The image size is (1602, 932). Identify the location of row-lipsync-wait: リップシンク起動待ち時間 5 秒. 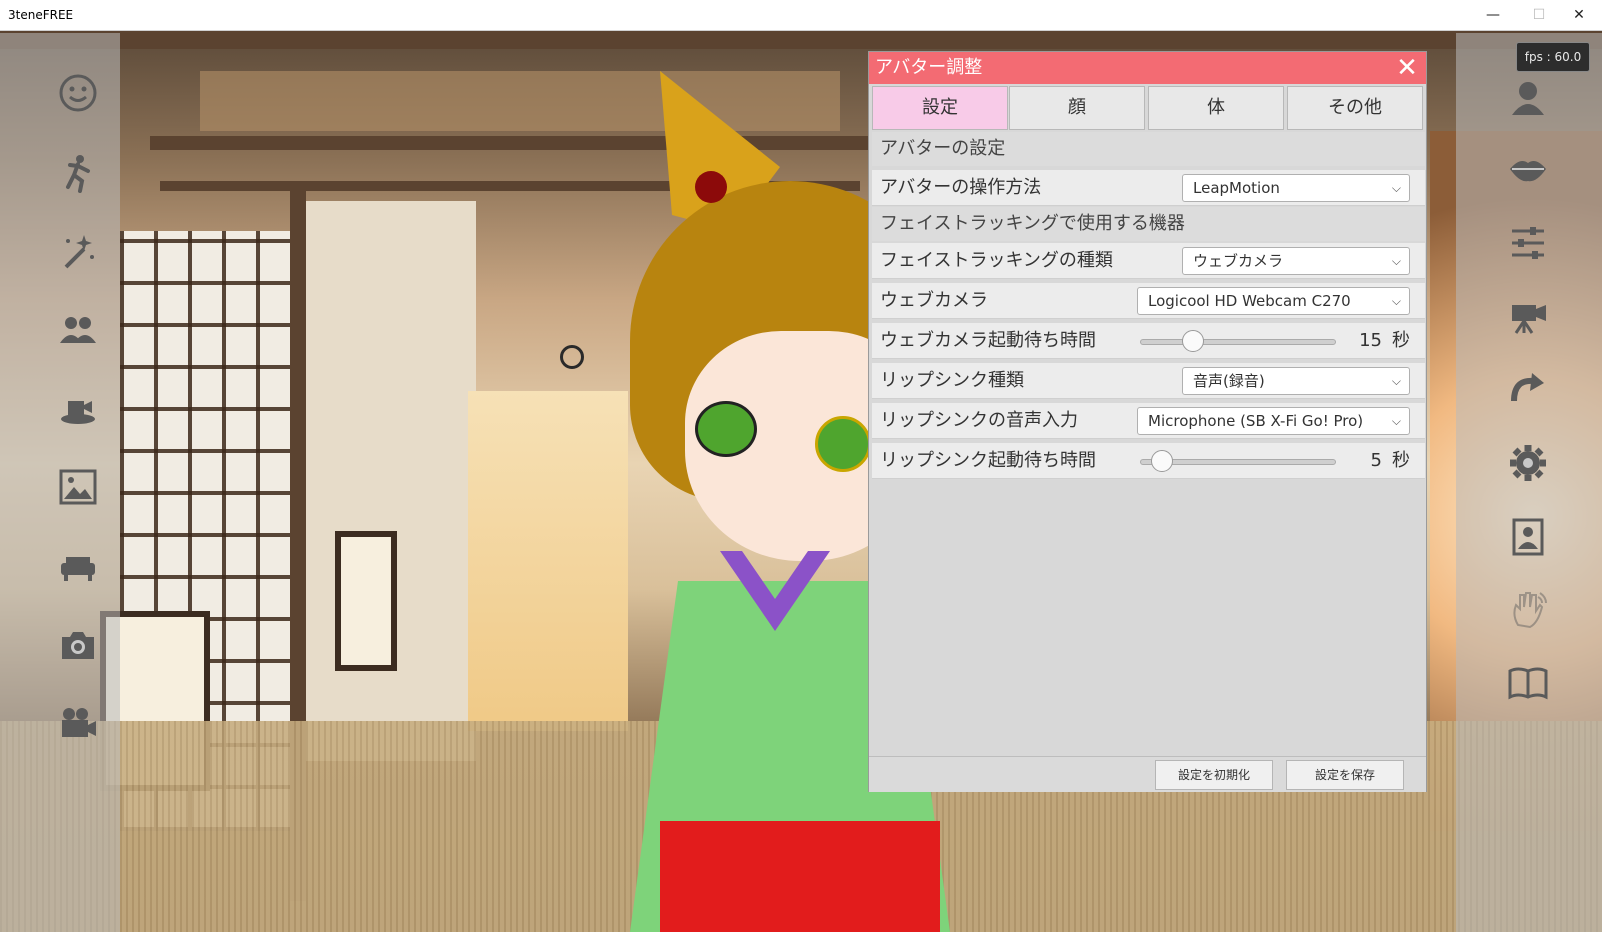
(1148, 461).